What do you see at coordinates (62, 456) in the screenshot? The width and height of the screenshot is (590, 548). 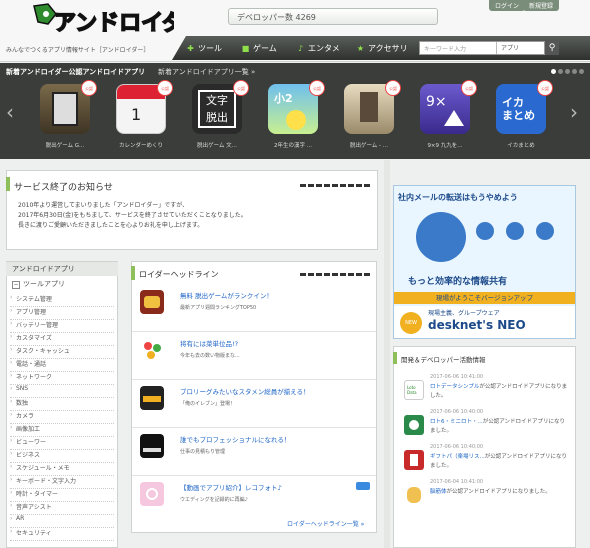 I see `sidebar-item: ビジネス` at bounding box center [62, 456].